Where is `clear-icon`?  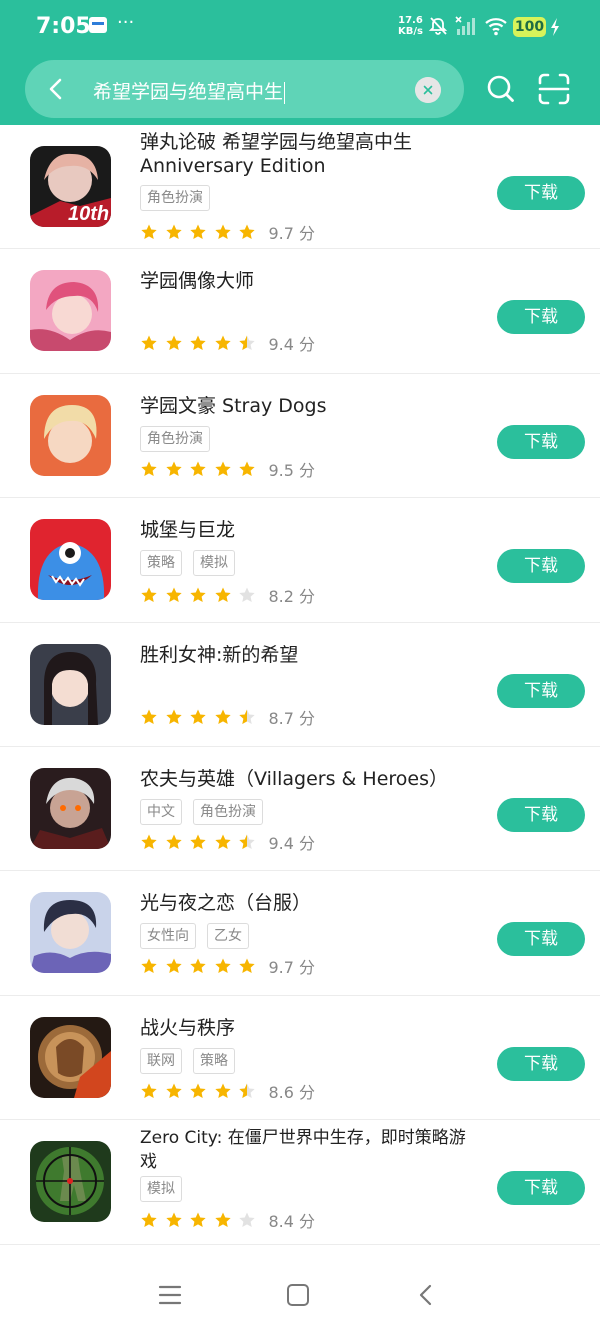 clear-icon is located at coordinates (428, 90).